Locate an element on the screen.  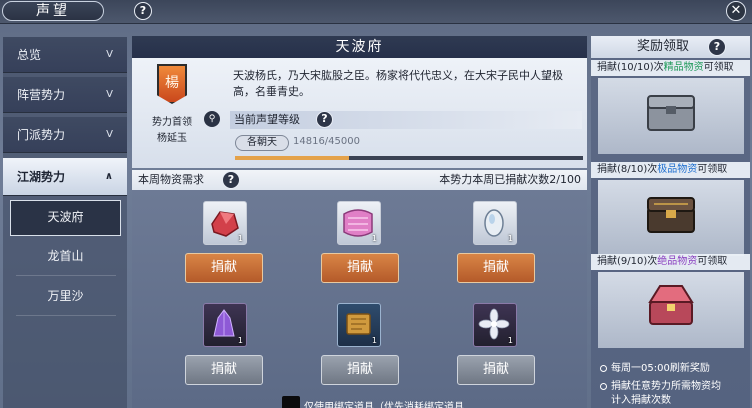
bound-items-checkbox is located at coordinates (291, 402).